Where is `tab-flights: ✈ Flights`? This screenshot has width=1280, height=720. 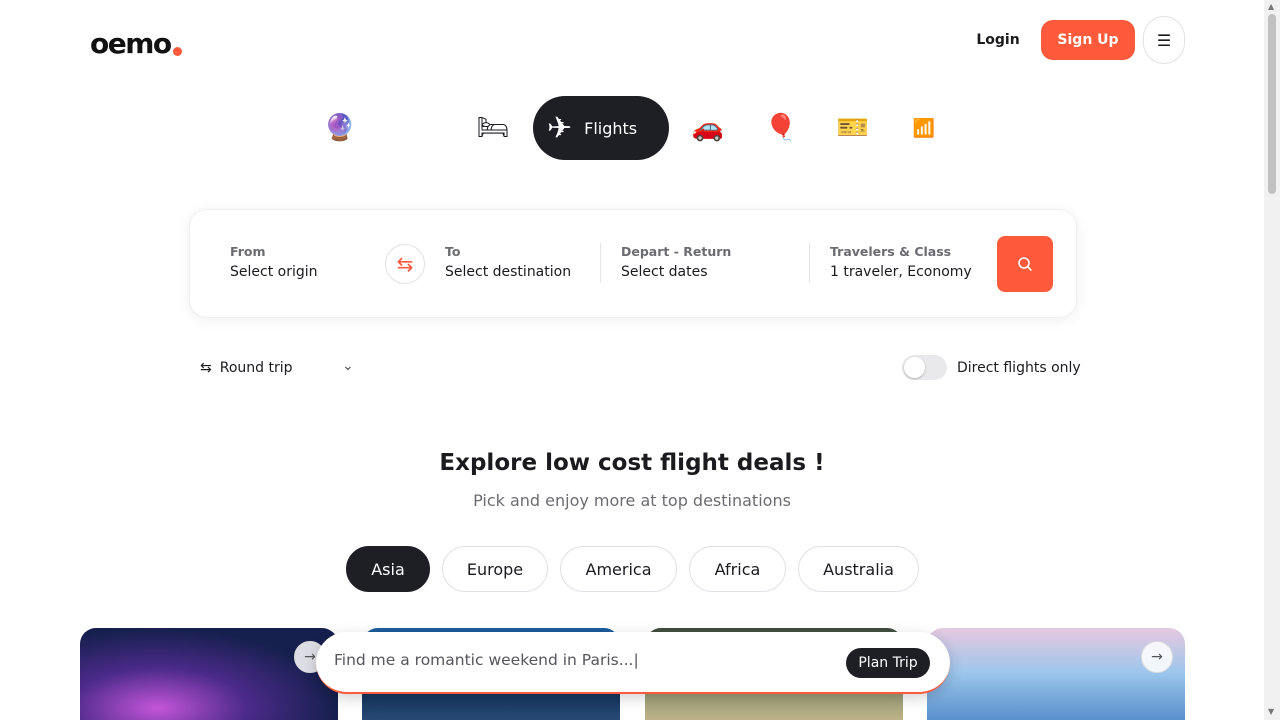
tab-flights: ✈ Flights is located at coordinates (601, 128).